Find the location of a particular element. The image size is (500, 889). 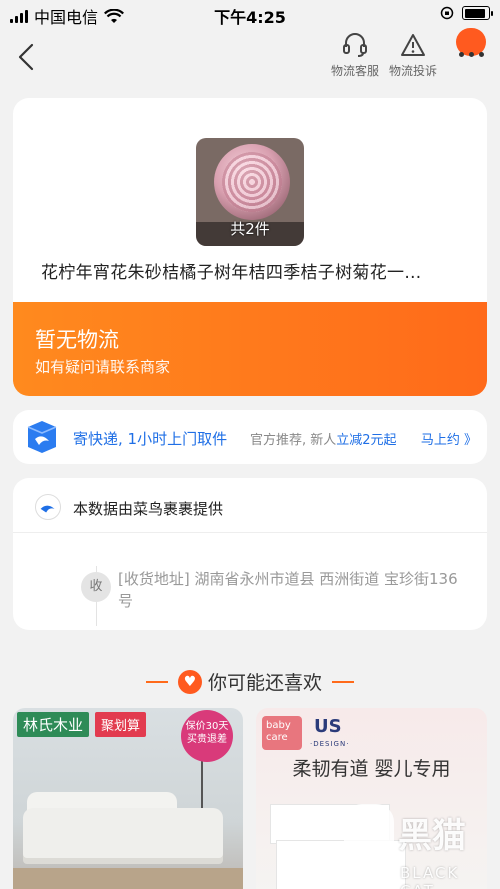

us-design-label: ·DESIGN· is located at coordinates (330, 744).